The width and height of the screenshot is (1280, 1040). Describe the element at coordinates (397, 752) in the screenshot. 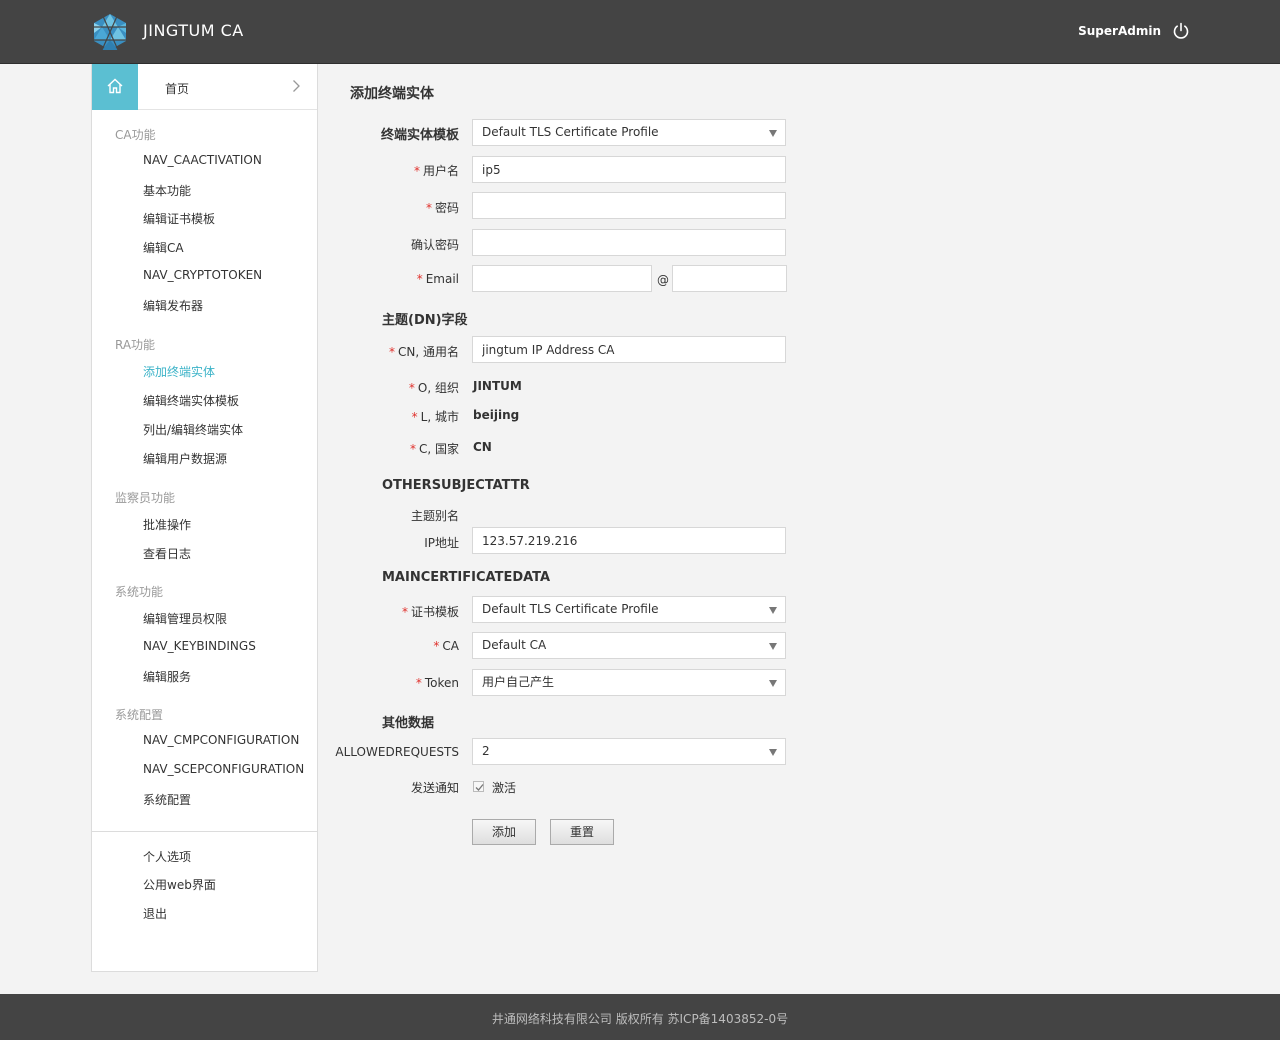

I see `allowed-requests-label: ALLOWEDREQUESTS` at that location.